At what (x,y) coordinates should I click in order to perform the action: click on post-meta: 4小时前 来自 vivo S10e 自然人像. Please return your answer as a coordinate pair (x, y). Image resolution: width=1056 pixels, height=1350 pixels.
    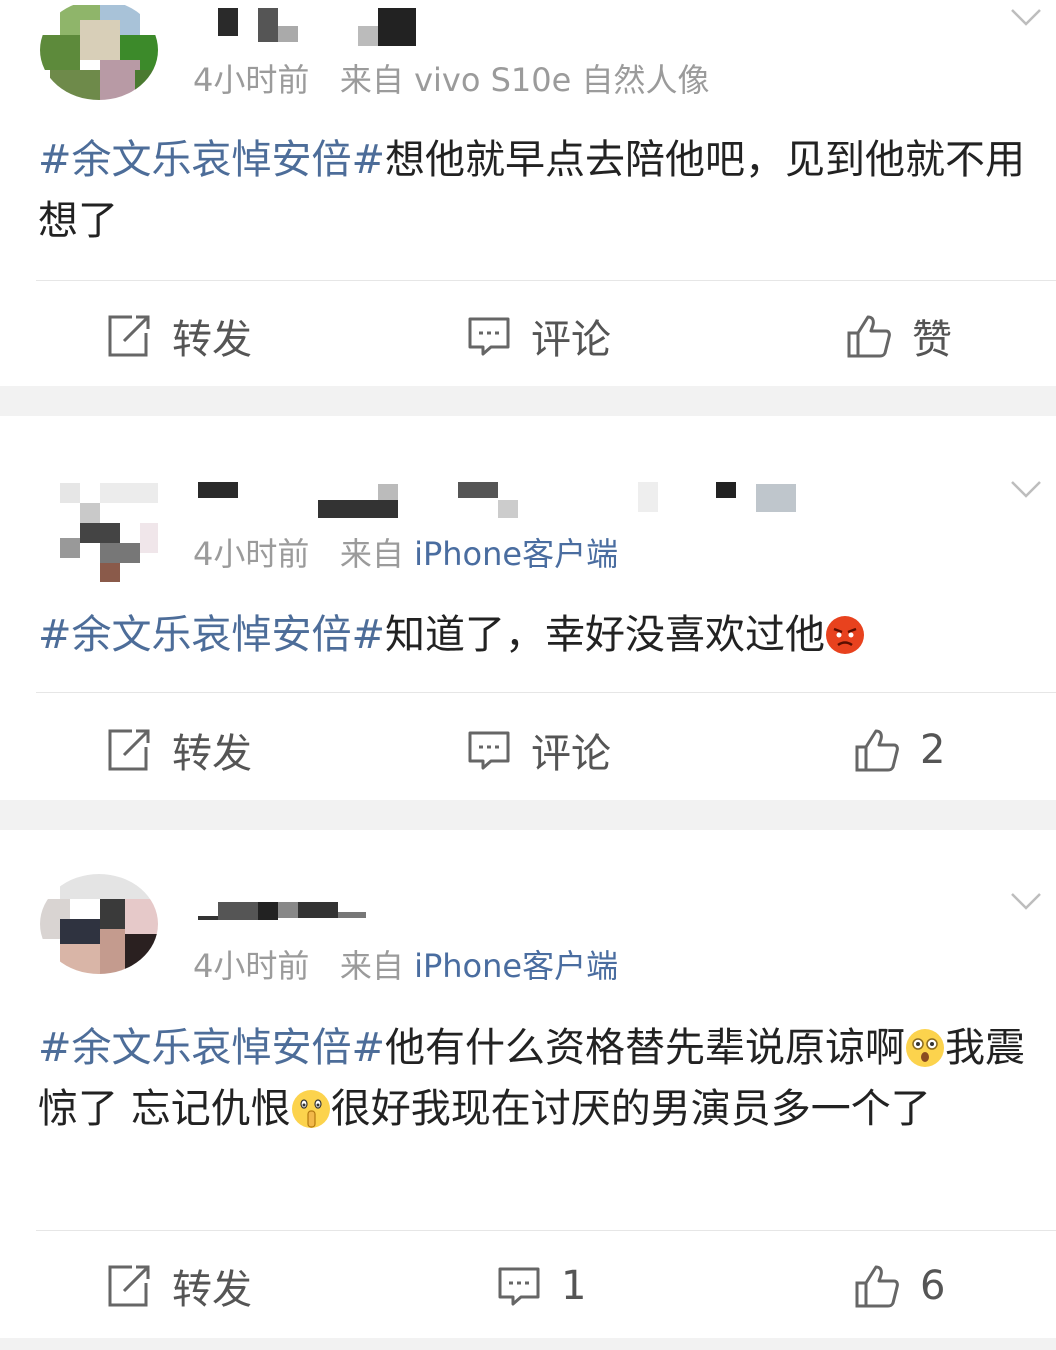
    Looking at the image, I should click on (451, 80).